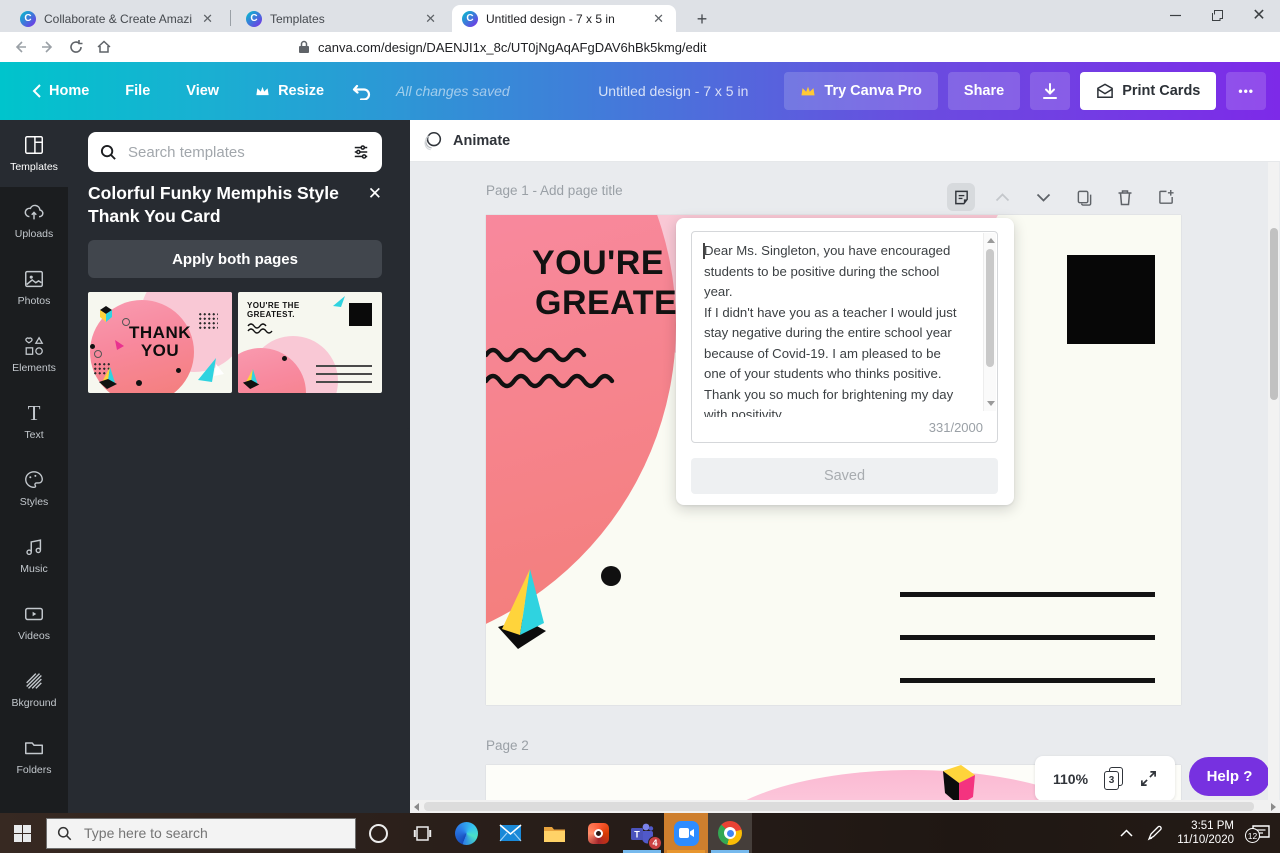 This screenshot has height=853, width=1280. I want to click on canvas-horizontal-scrollbar, so click(845, 806).